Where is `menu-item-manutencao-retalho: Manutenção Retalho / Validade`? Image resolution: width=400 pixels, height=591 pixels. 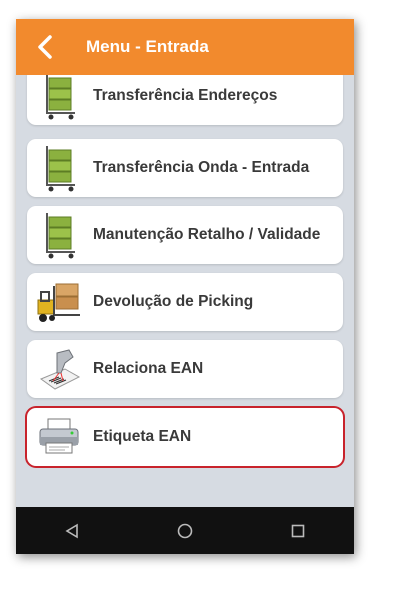 menu-item-manutencao-retalho: Manutenção Retalho / Validade is located at coordinates (185, 235).